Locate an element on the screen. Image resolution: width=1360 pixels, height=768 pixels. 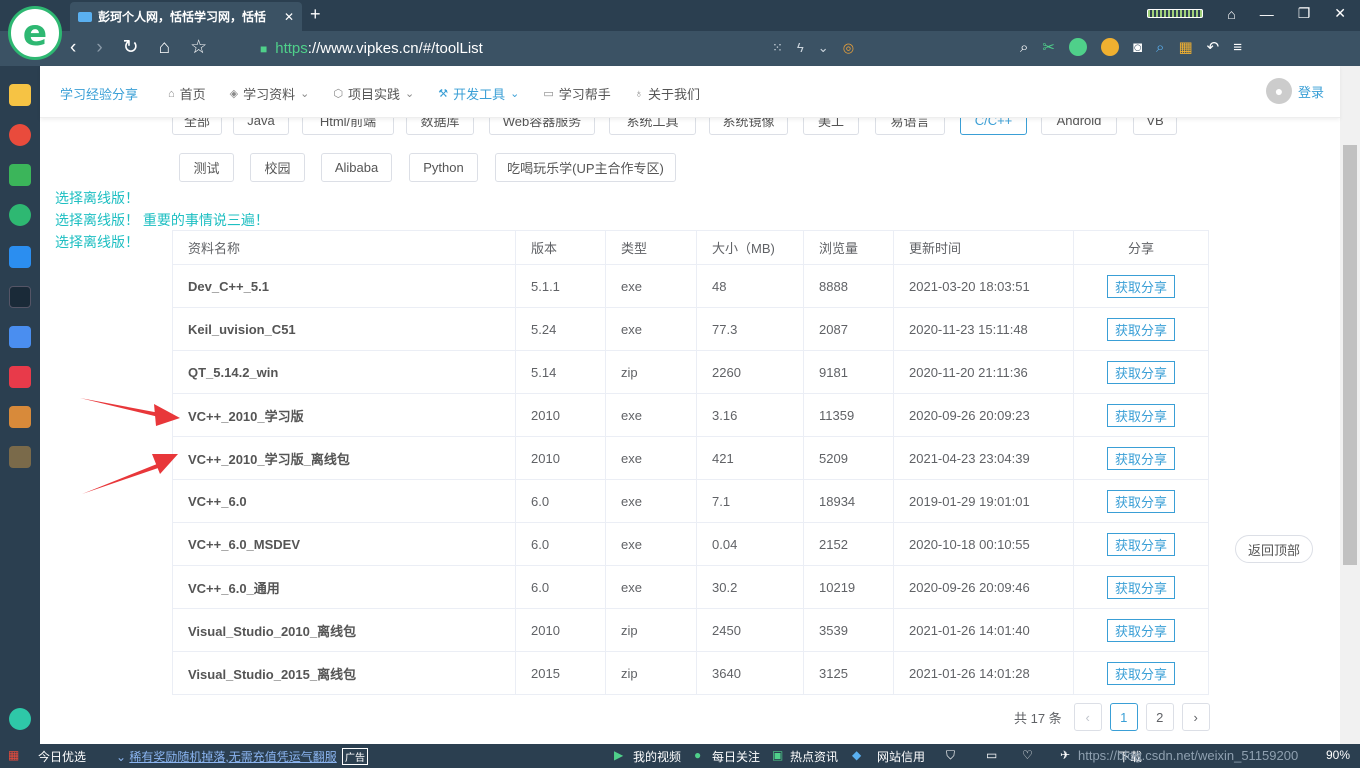
translate-icon is located at coordinates (1077, 47).